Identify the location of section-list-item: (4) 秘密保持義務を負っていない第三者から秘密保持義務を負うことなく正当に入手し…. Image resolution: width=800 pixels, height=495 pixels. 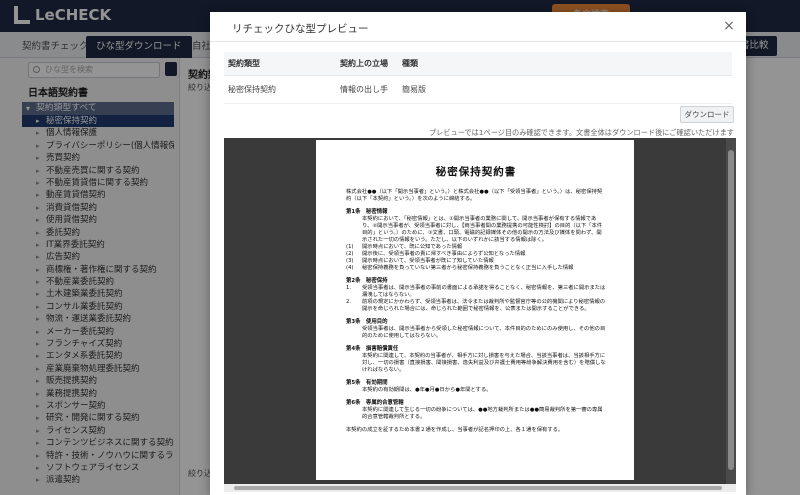
(476, 268).